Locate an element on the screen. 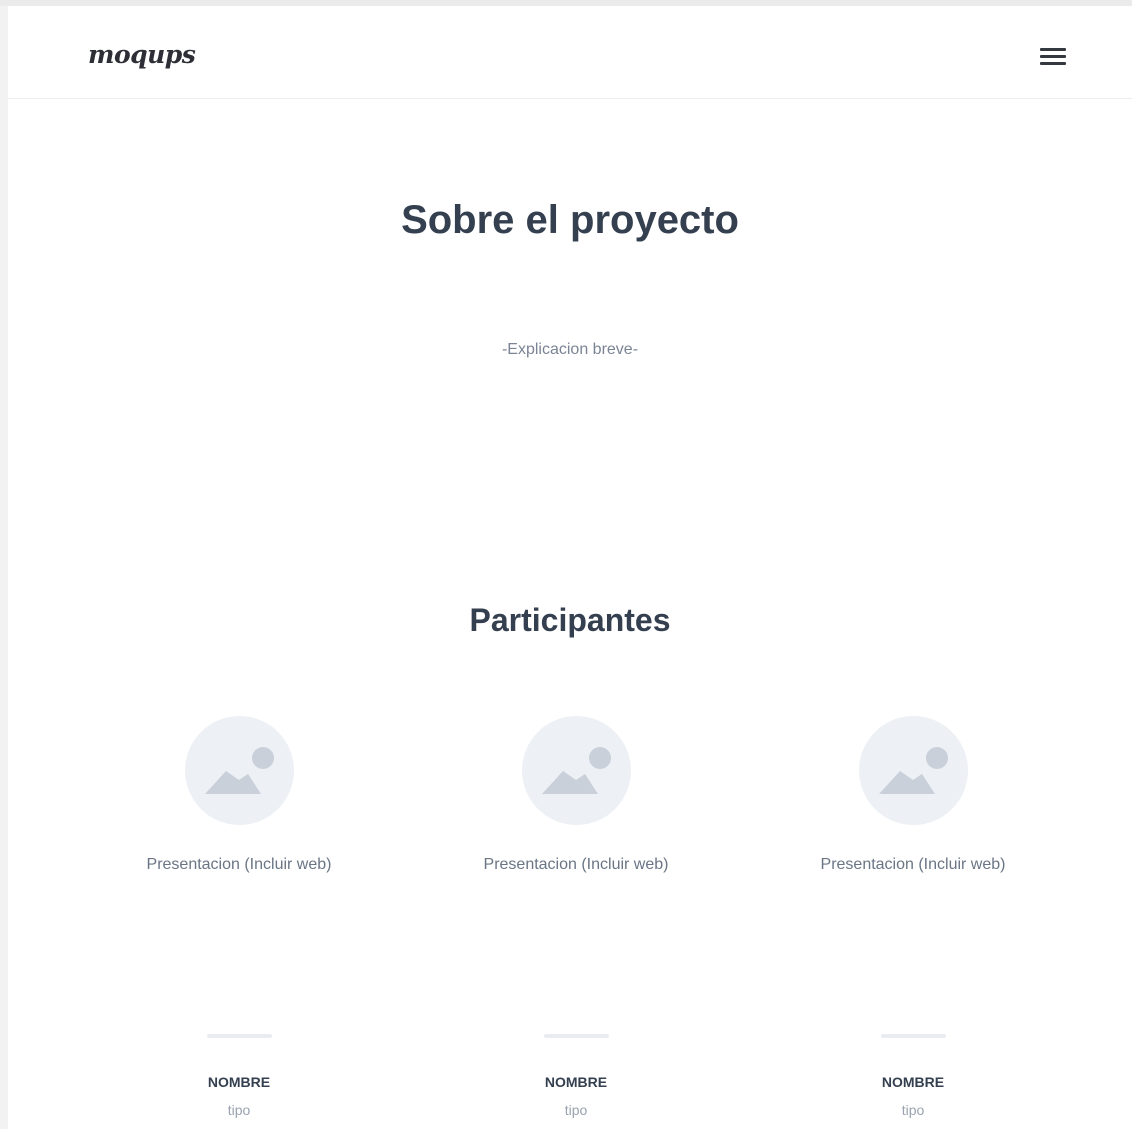 The width and height of the screenshot is (1132, 1129). site-header: moqups is located at coordinates (570, 57).